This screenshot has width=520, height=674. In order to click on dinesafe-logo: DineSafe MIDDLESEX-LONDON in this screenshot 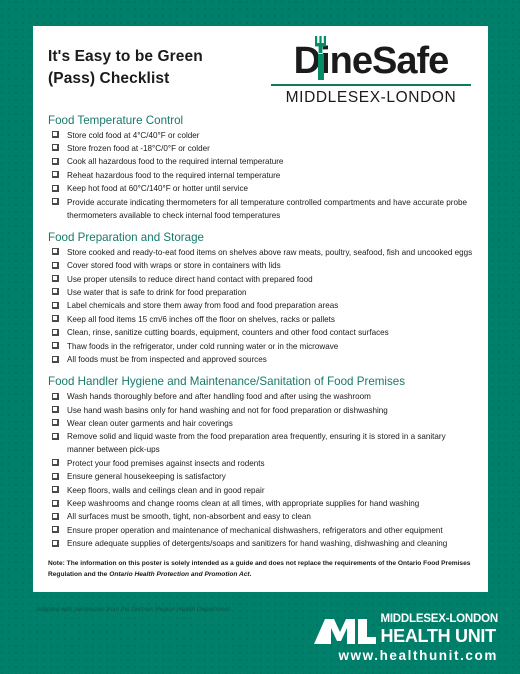, I will do `click(371, 71)`.